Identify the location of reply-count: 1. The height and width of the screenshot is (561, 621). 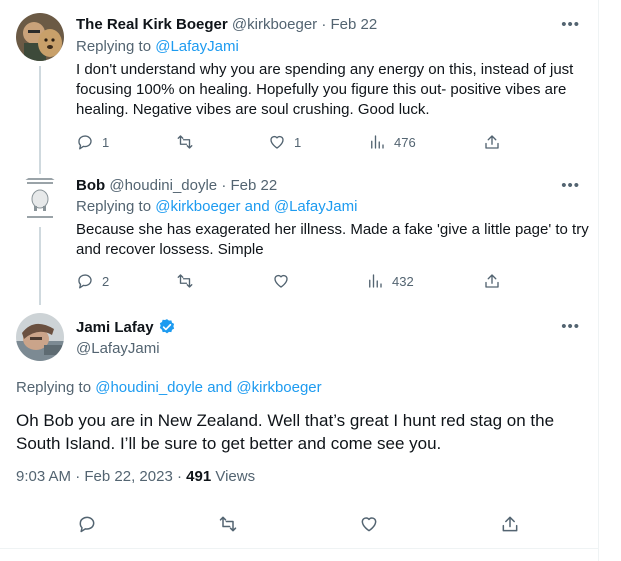
(106, 142).